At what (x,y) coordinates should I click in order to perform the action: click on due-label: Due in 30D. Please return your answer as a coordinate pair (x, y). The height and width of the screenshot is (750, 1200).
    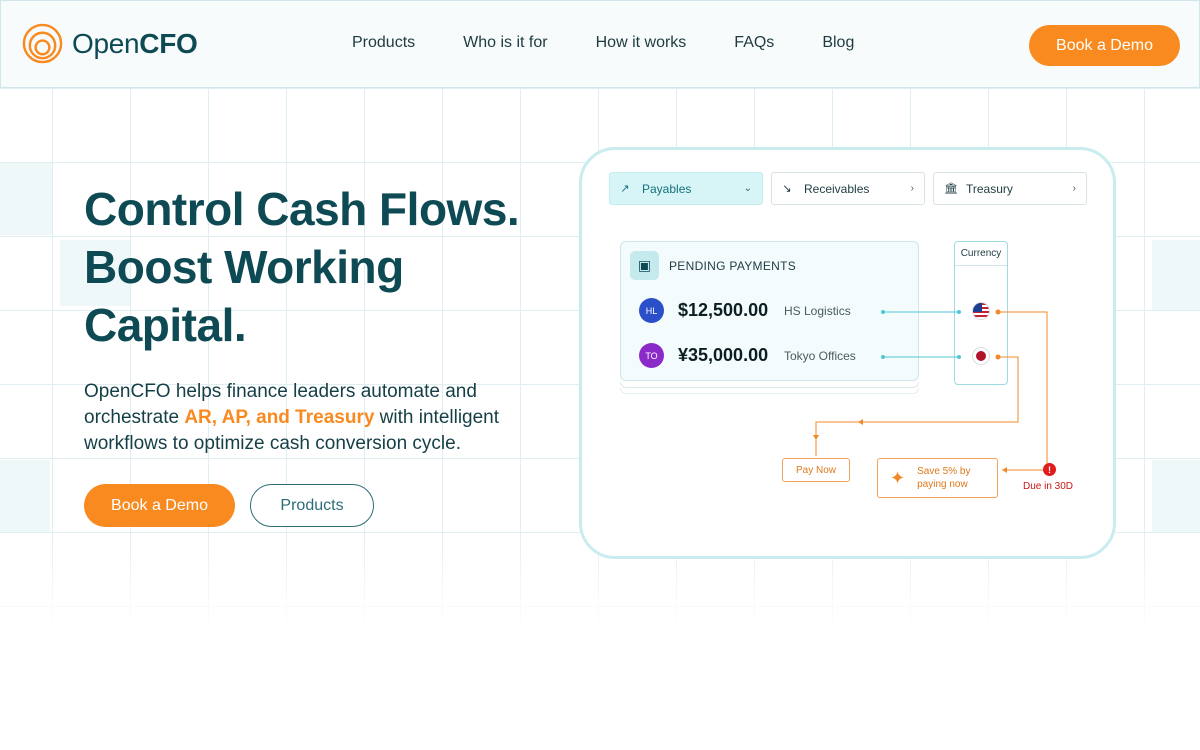
    Looking at the image, I should click on (1048, 486).